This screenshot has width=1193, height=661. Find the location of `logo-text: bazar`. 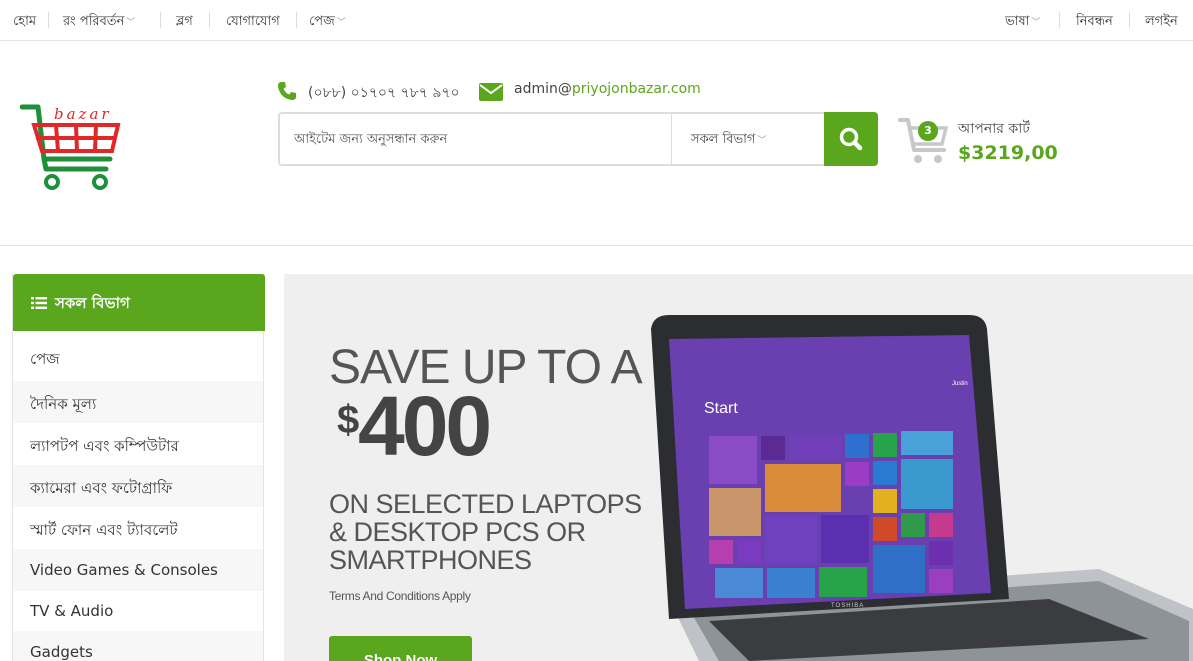

logo-text: bazar is located at coordinates (83, 114).